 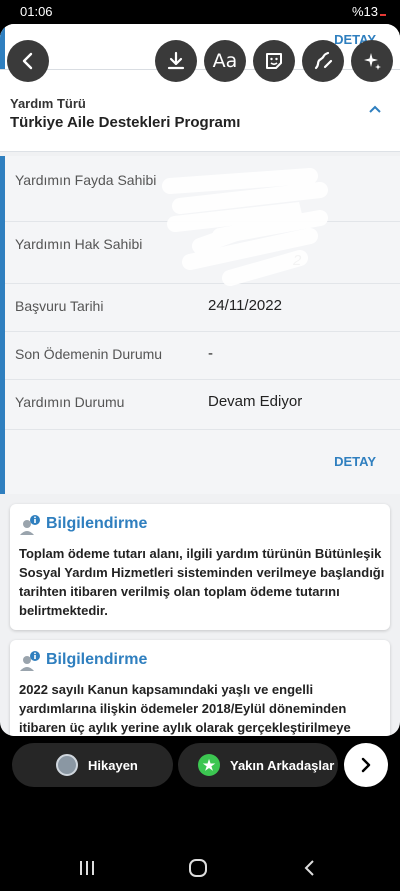 What do you see at coordinates (36, 11) in the screenshot?
I see `status-time: 01:06` at bounding box center [36, 11].